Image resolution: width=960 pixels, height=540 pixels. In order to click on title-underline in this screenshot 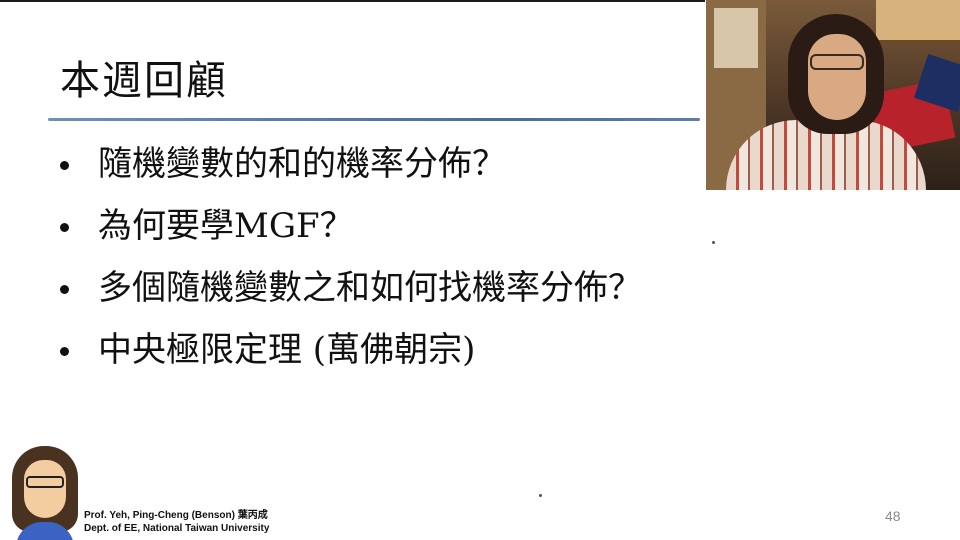, I will do `click(374, 119)`.